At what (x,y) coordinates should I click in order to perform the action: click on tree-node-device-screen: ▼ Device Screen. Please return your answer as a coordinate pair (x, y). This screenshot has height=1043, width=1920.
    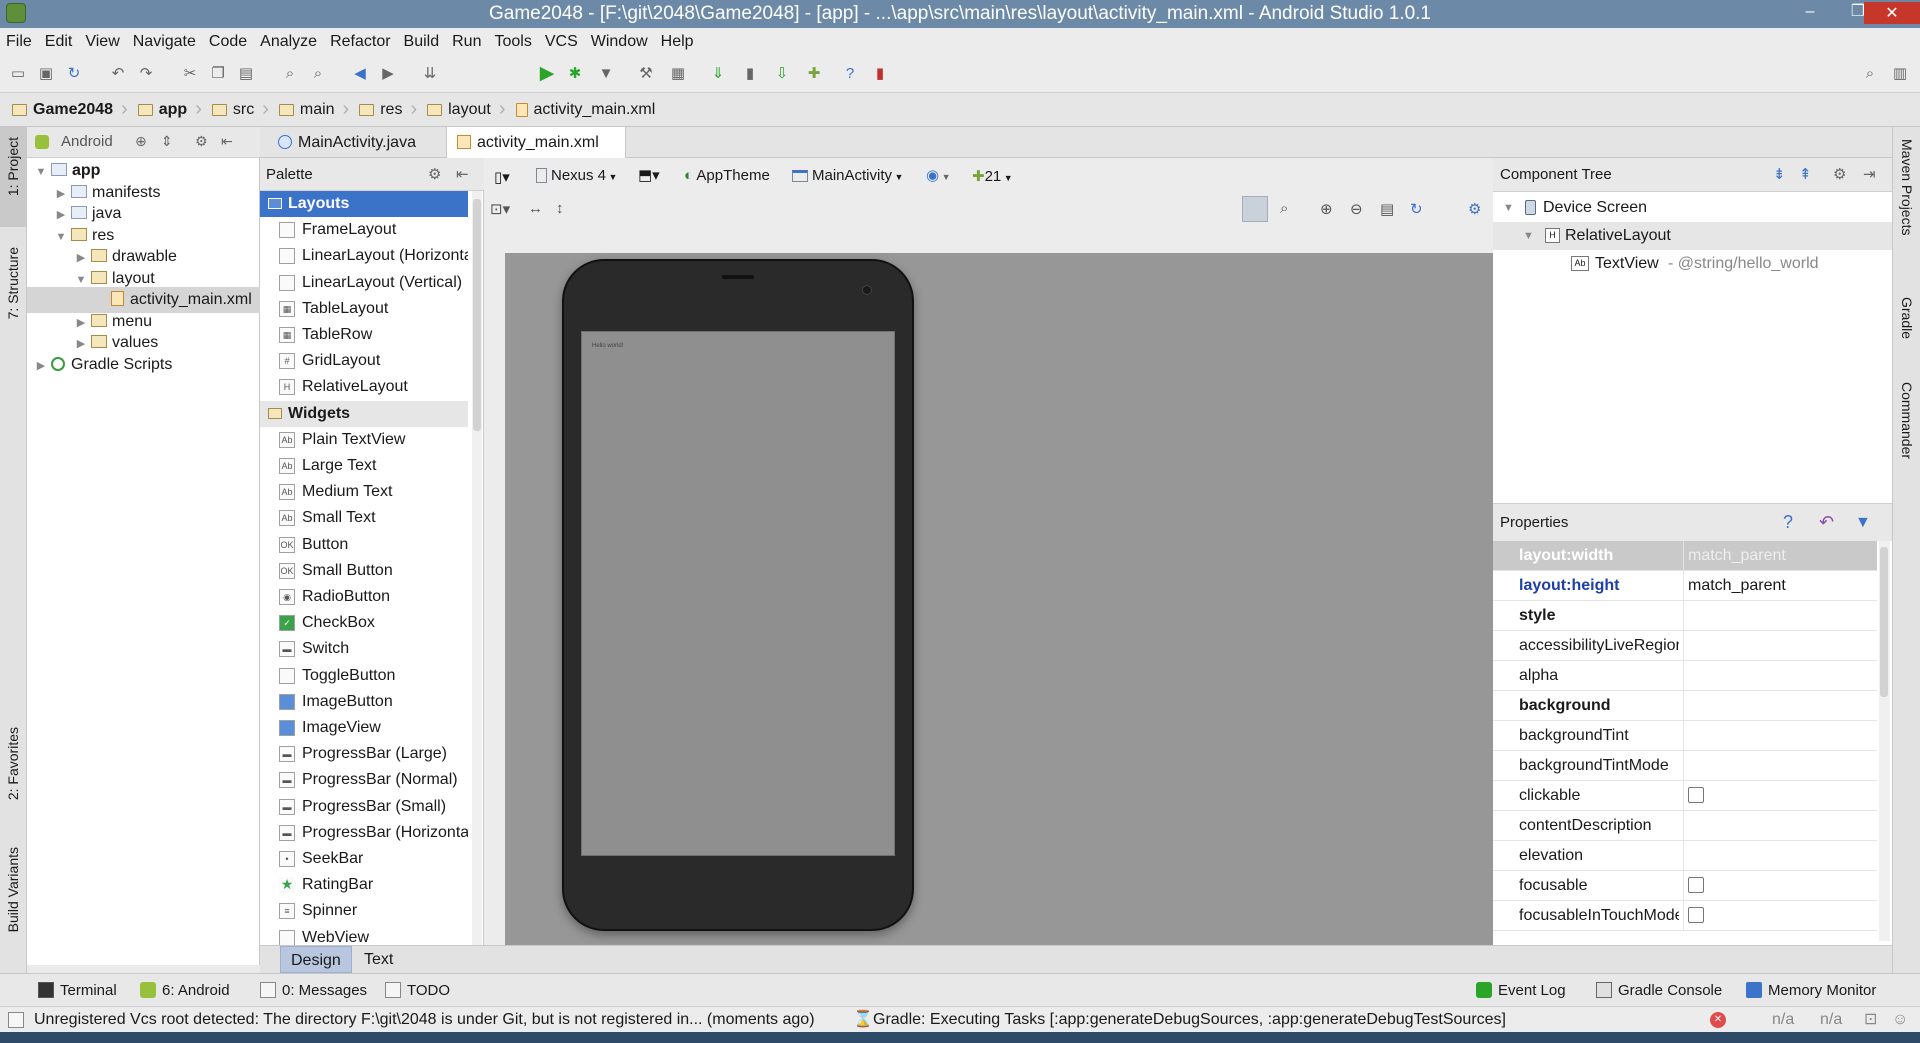
    Looking at the image, I should click on (1692, 208).